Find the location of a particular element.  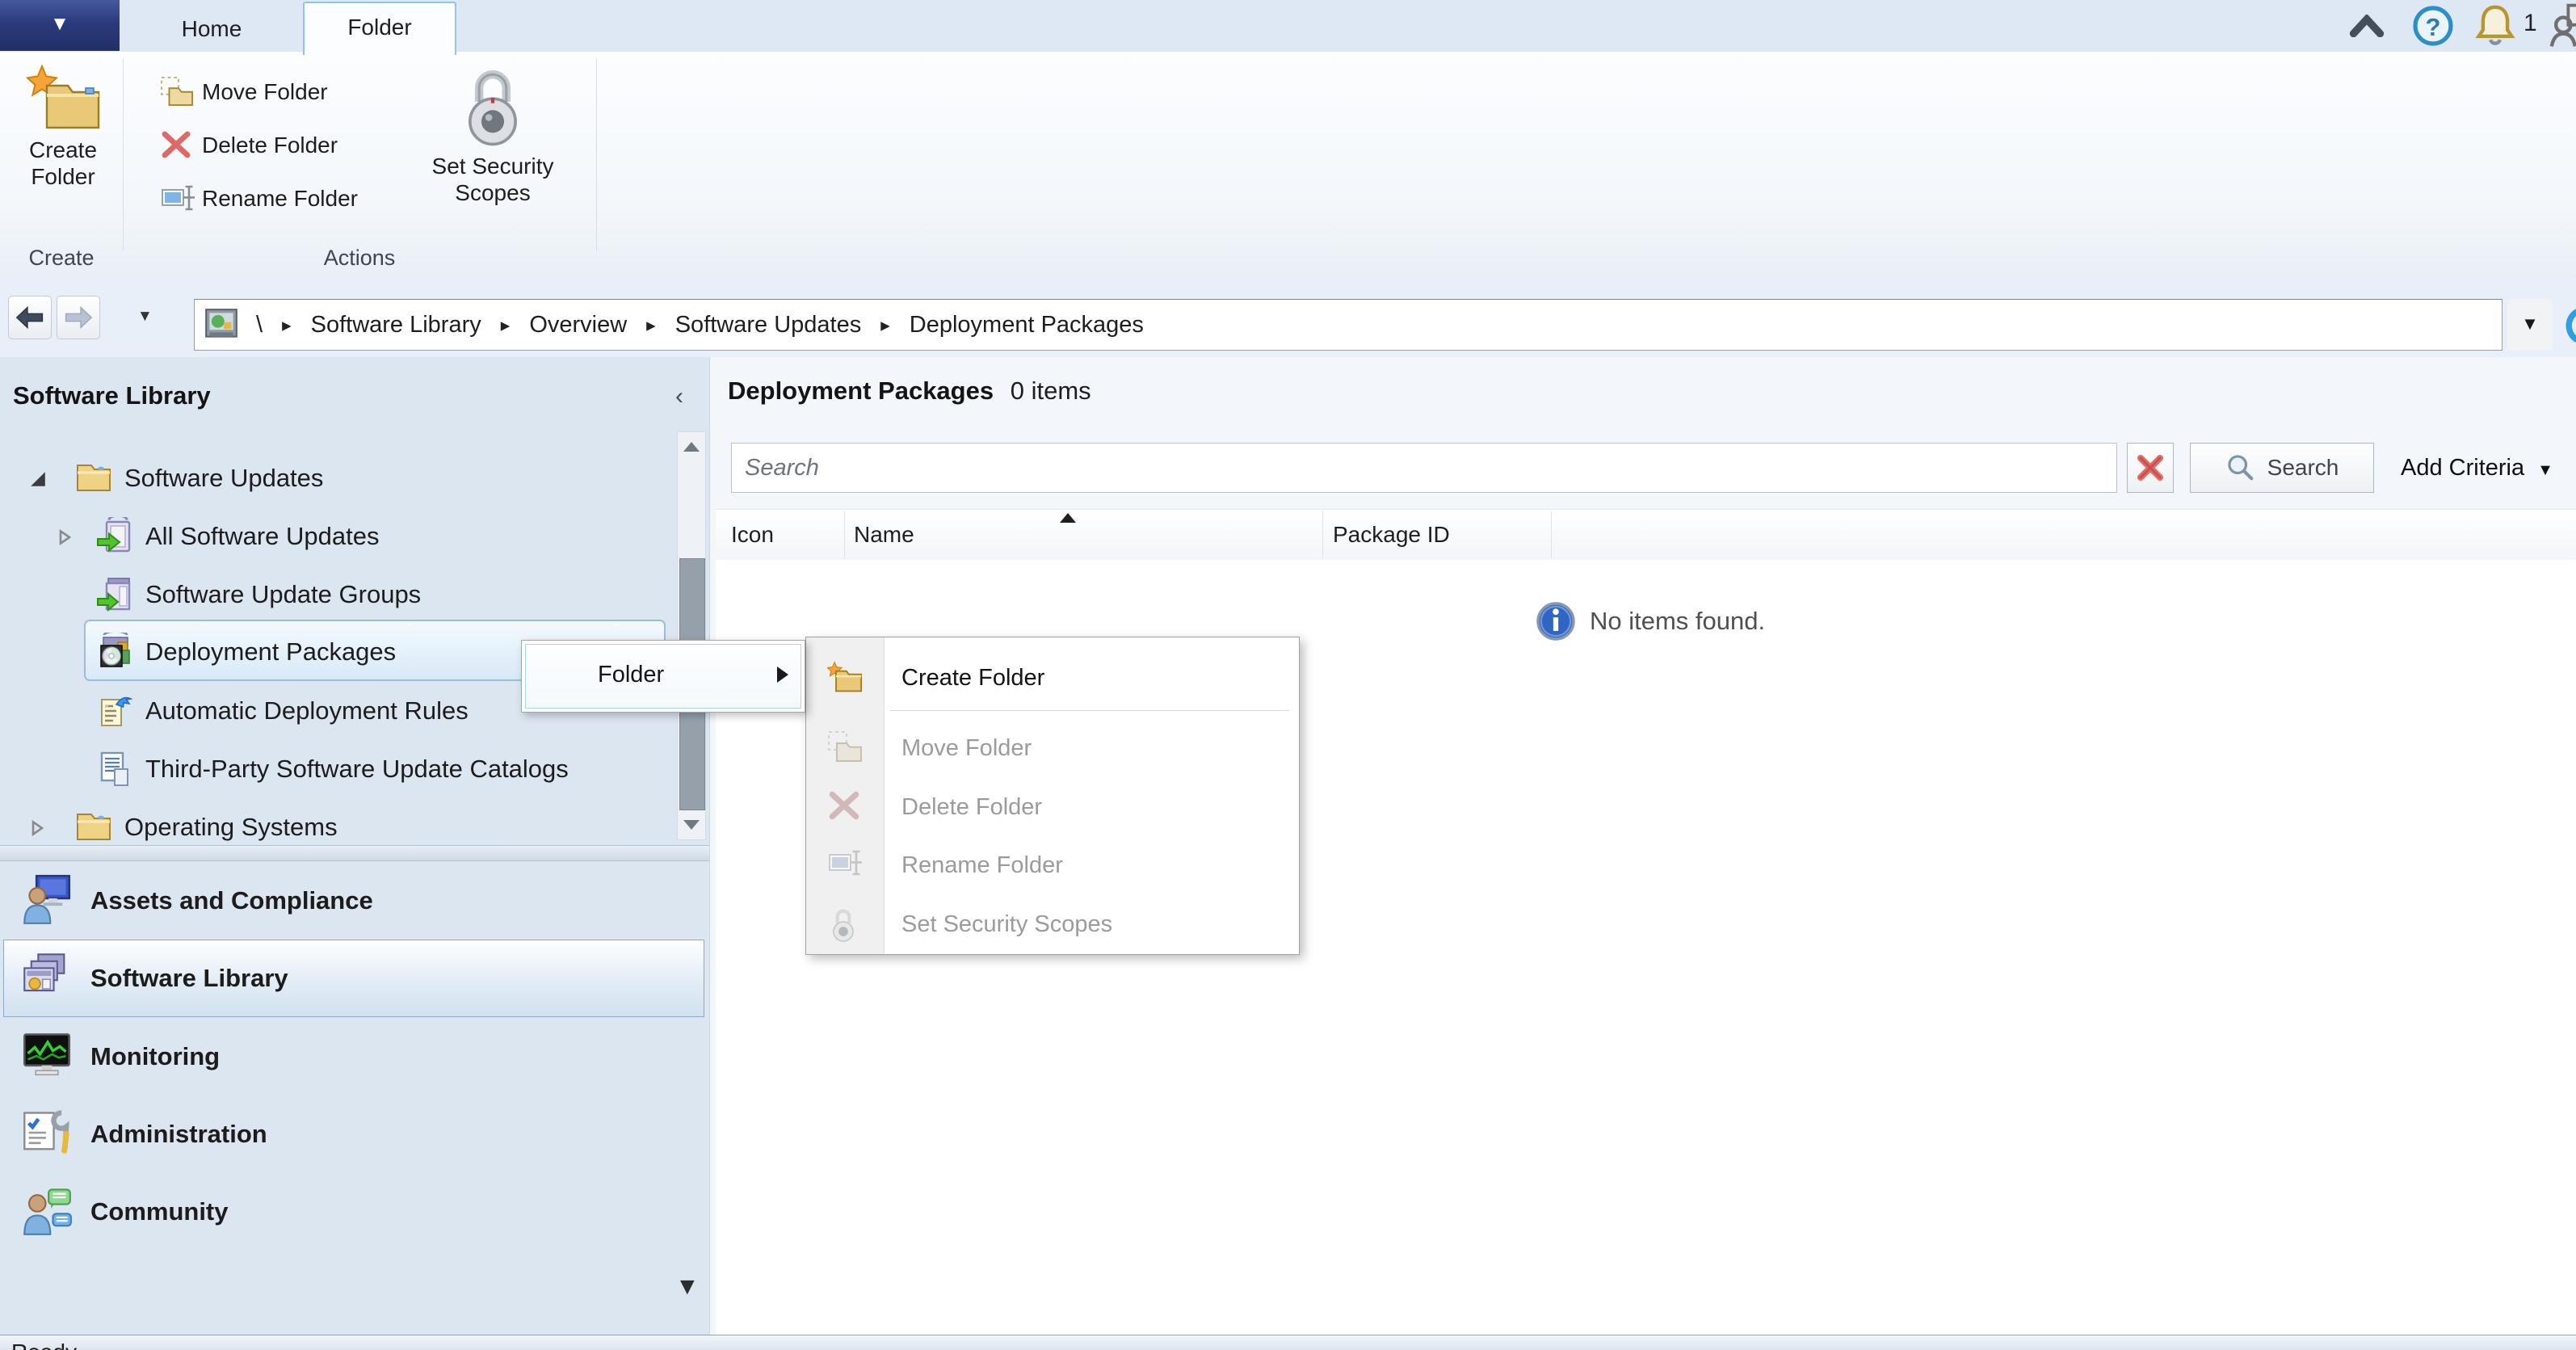

rename-folder-label: Rename Folder is located at coordinates (280, 199).